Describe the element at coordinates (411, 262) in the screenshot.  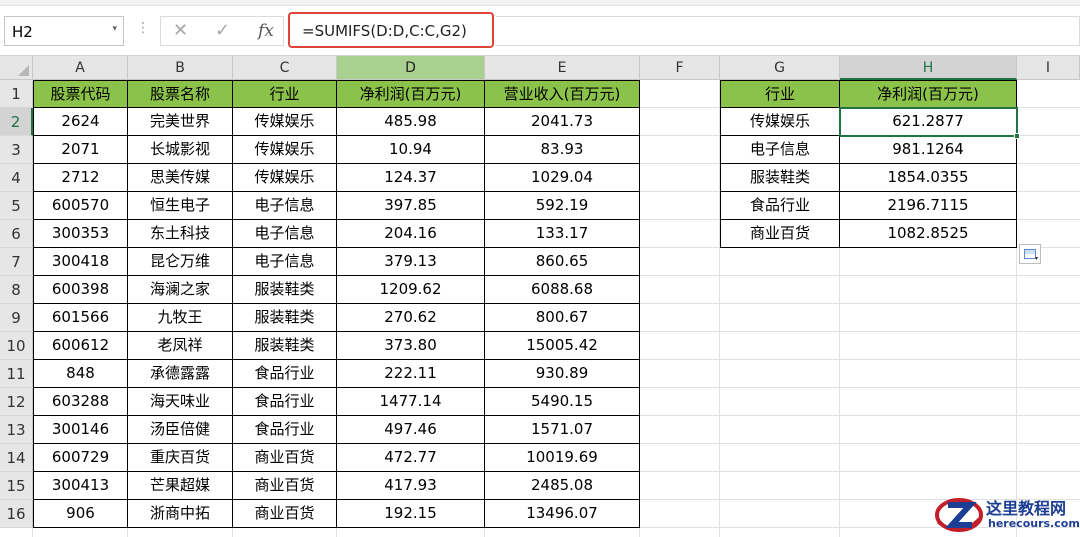
I see `left-table-cell: 379.13` at that location.